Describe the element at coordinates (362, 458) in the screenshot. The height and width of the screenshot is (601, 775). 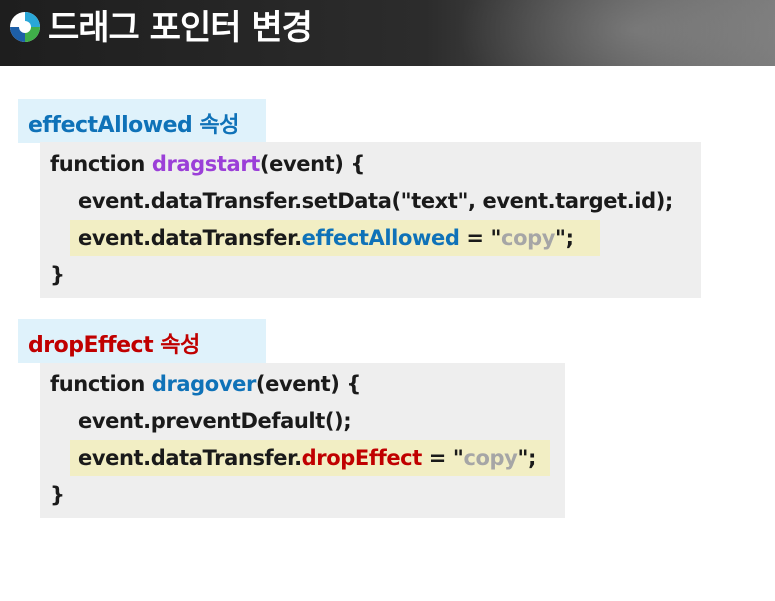
I see `code-property: dropEffect` at that location.